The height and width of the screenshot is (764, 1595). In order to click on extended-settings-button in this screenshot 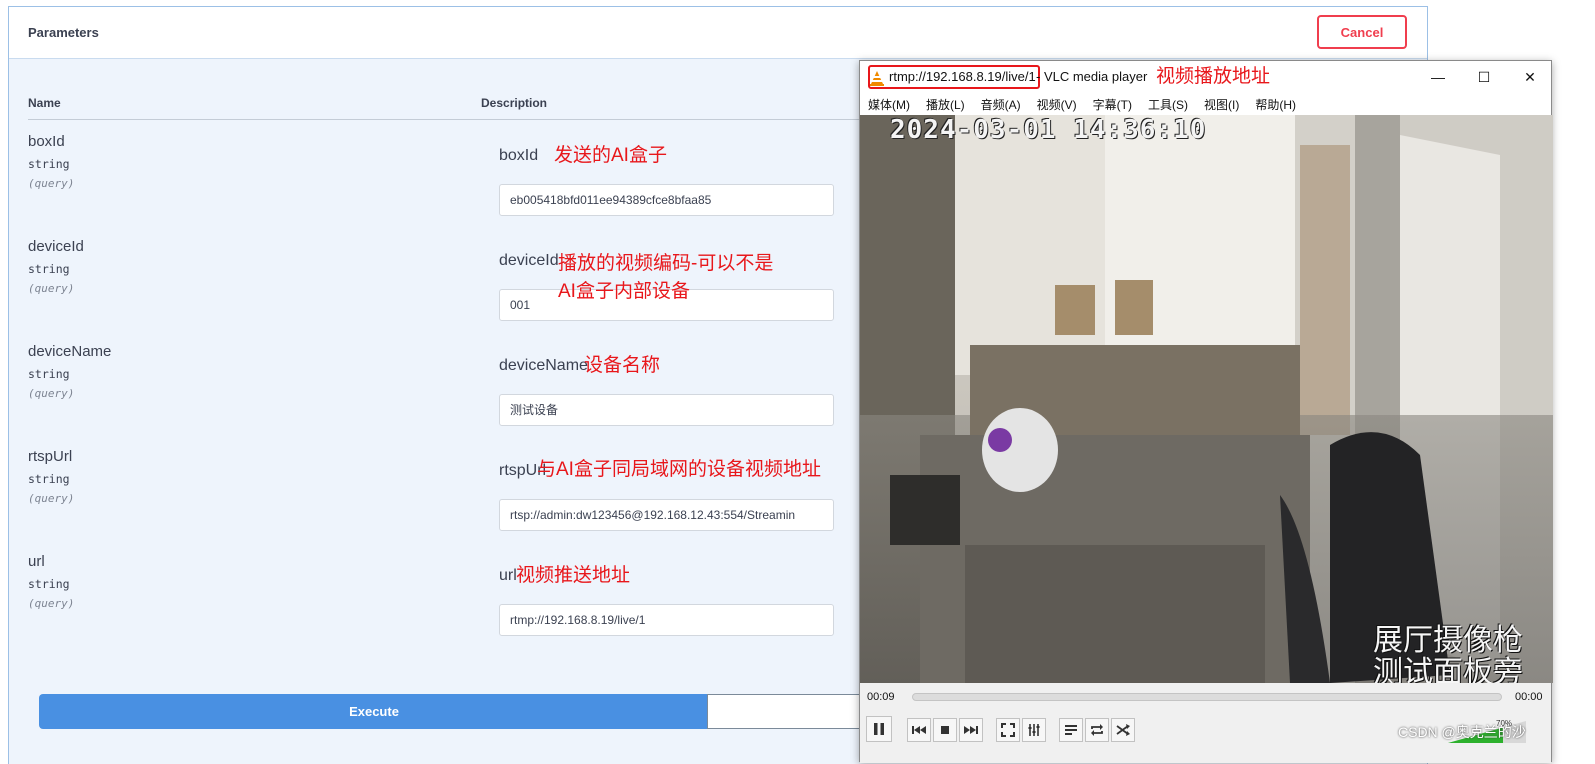, I will do `click(1034, 730)`.